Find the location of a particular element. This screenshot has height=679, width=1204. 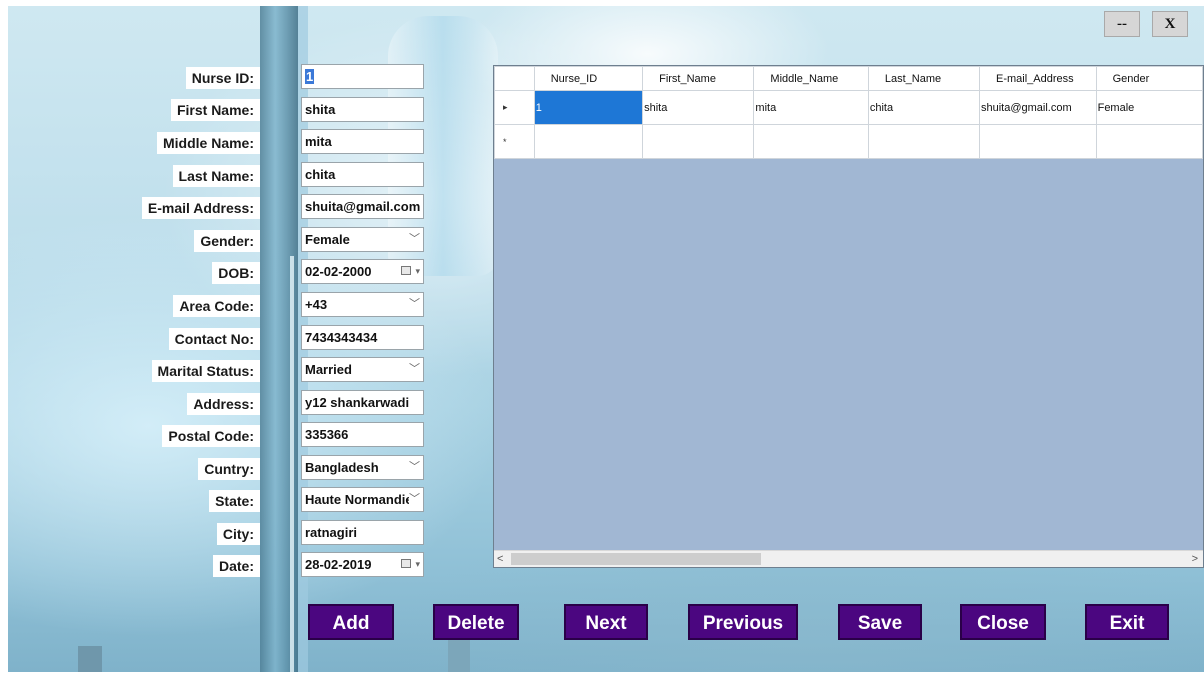

scrollbar-thumb is located at coordinates (636, 559).